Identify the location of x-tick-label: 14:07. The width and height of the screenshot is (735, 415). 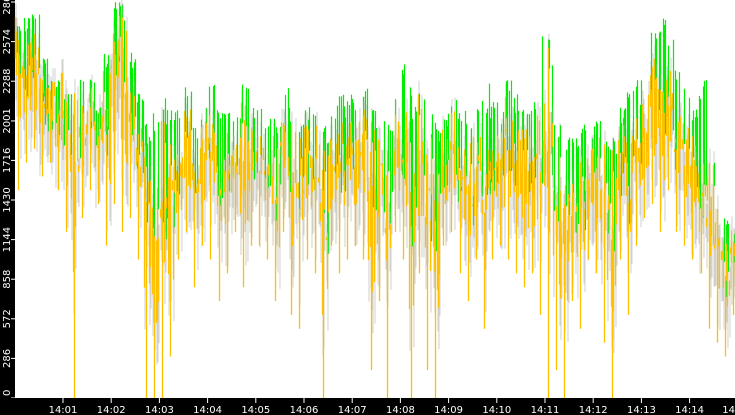
(352, 410).